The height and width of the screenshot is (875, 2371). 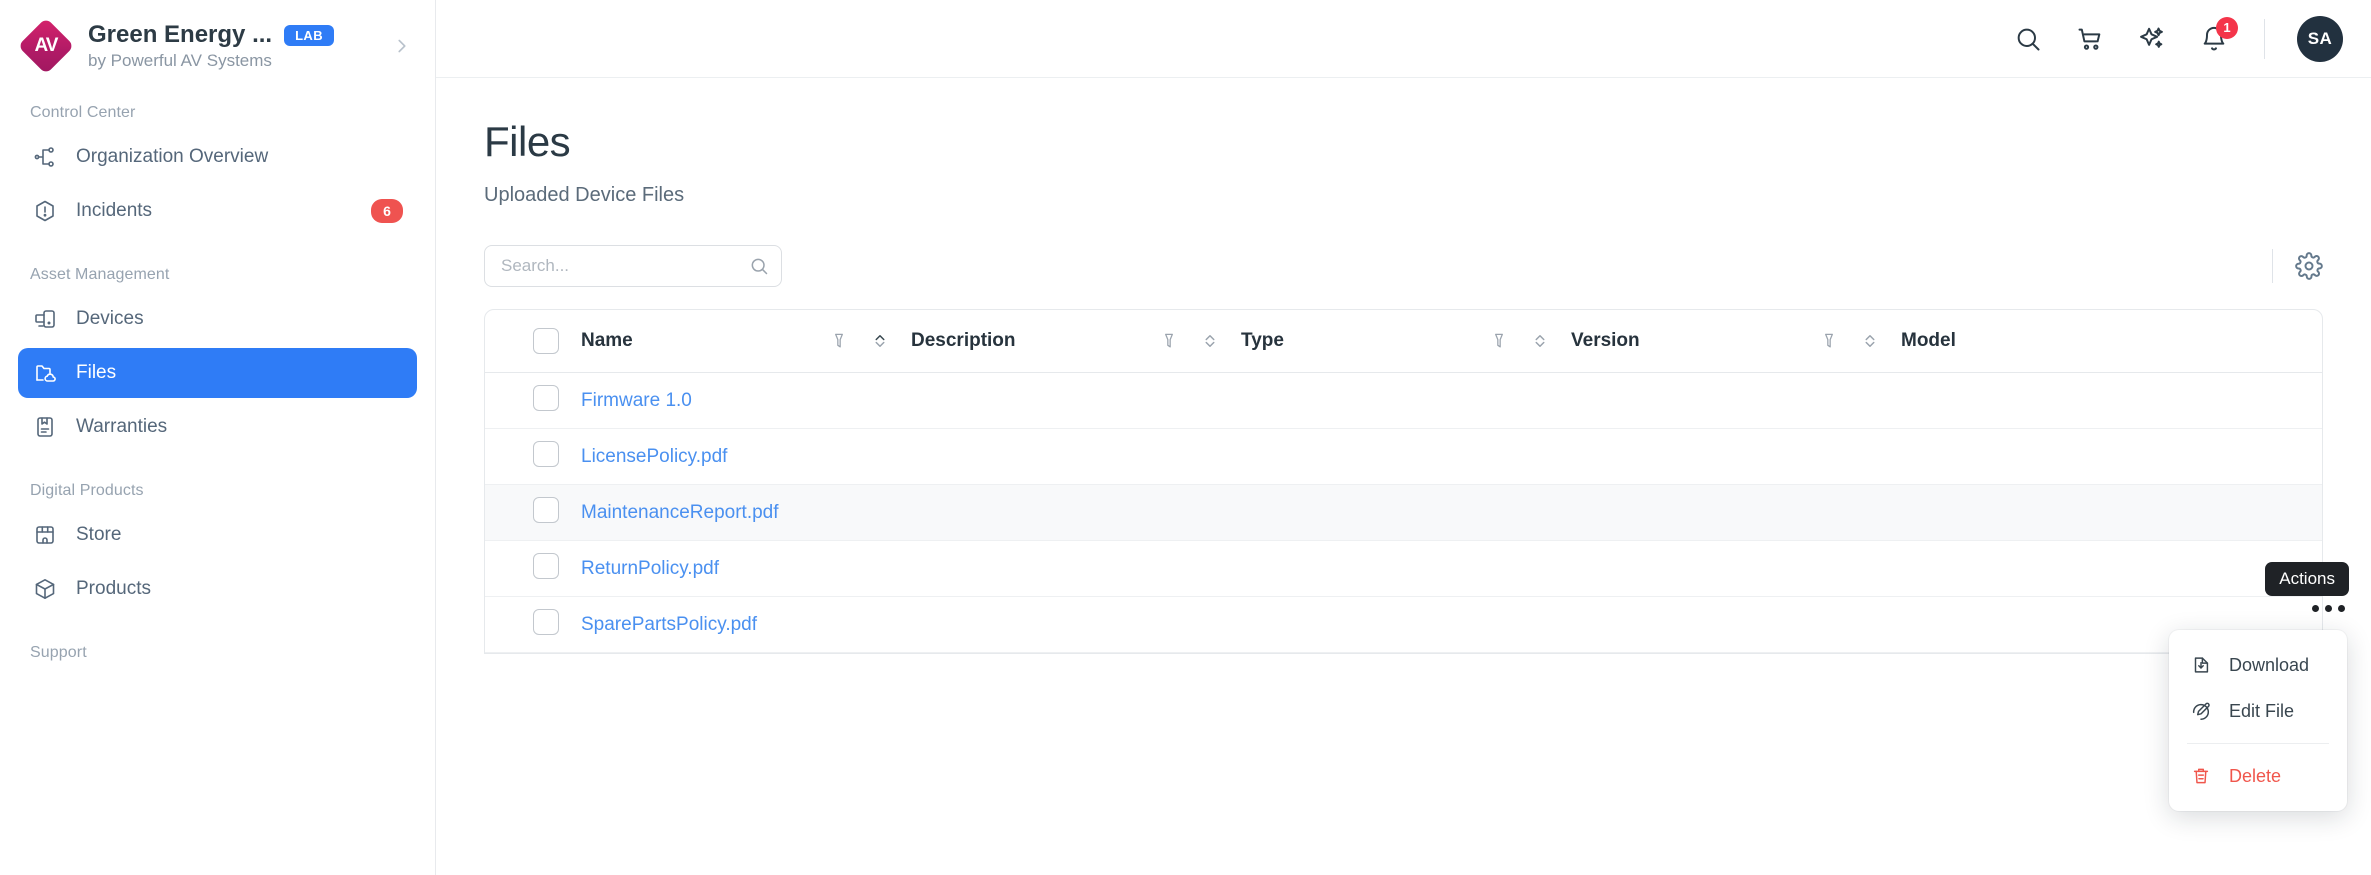 What do you see at coordinates (1403, 266) in the screenshot?
I see `table-toolbar` at bounding box center [1403, 266].